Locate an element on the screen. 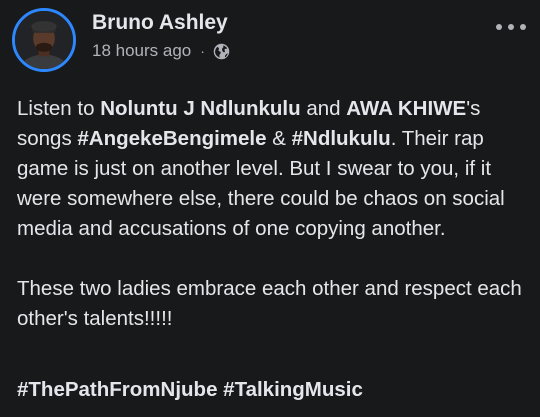 The height and width of the screenshot is (417, 540). hashtag-ndlukulu: #Ndlukulu is located at coordinates (341, 138).